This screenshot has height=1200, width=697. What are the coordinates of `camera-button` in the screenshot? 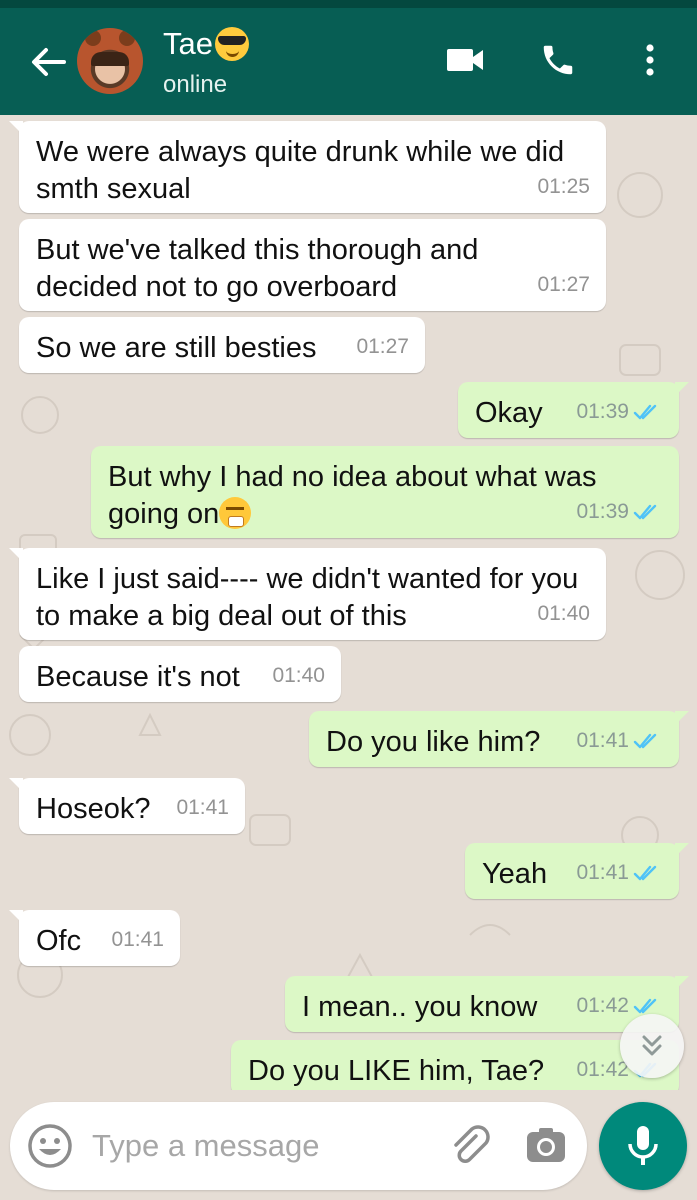 It's located at (546, 1146).